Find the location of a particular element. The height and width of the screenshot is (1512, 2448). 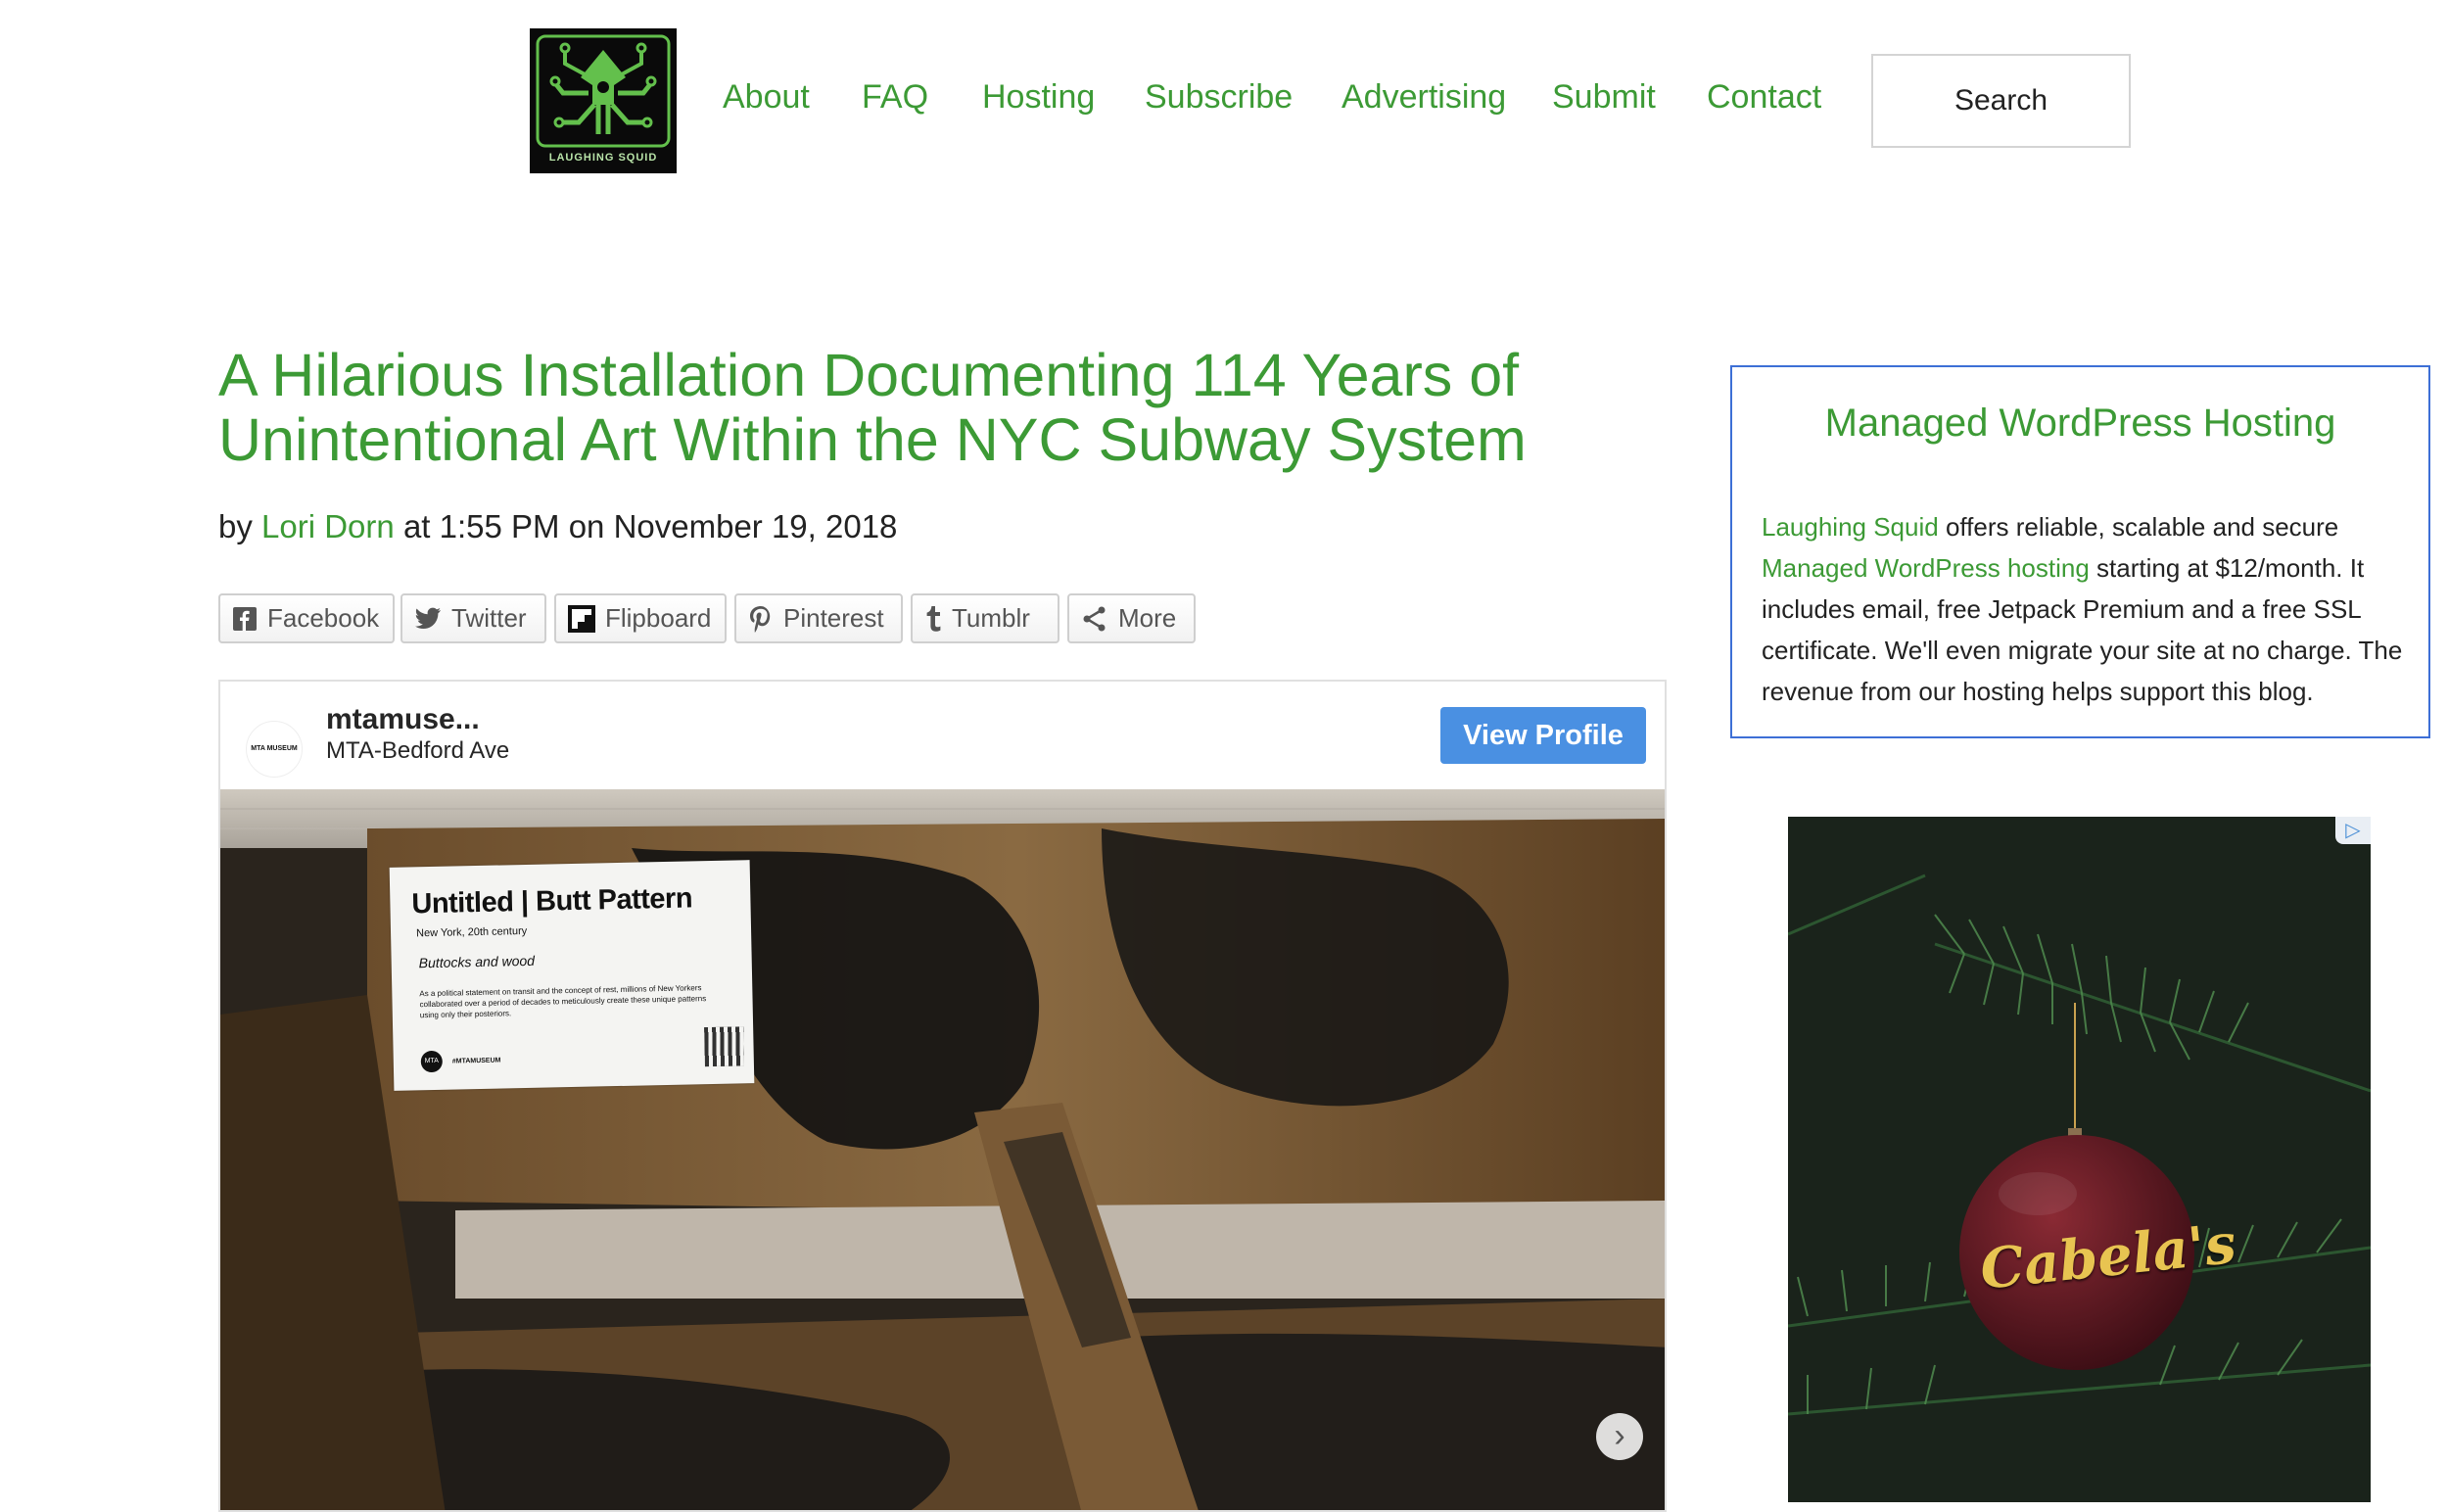

share-facebook-label: Facebook is located at coordinates (323, 618).